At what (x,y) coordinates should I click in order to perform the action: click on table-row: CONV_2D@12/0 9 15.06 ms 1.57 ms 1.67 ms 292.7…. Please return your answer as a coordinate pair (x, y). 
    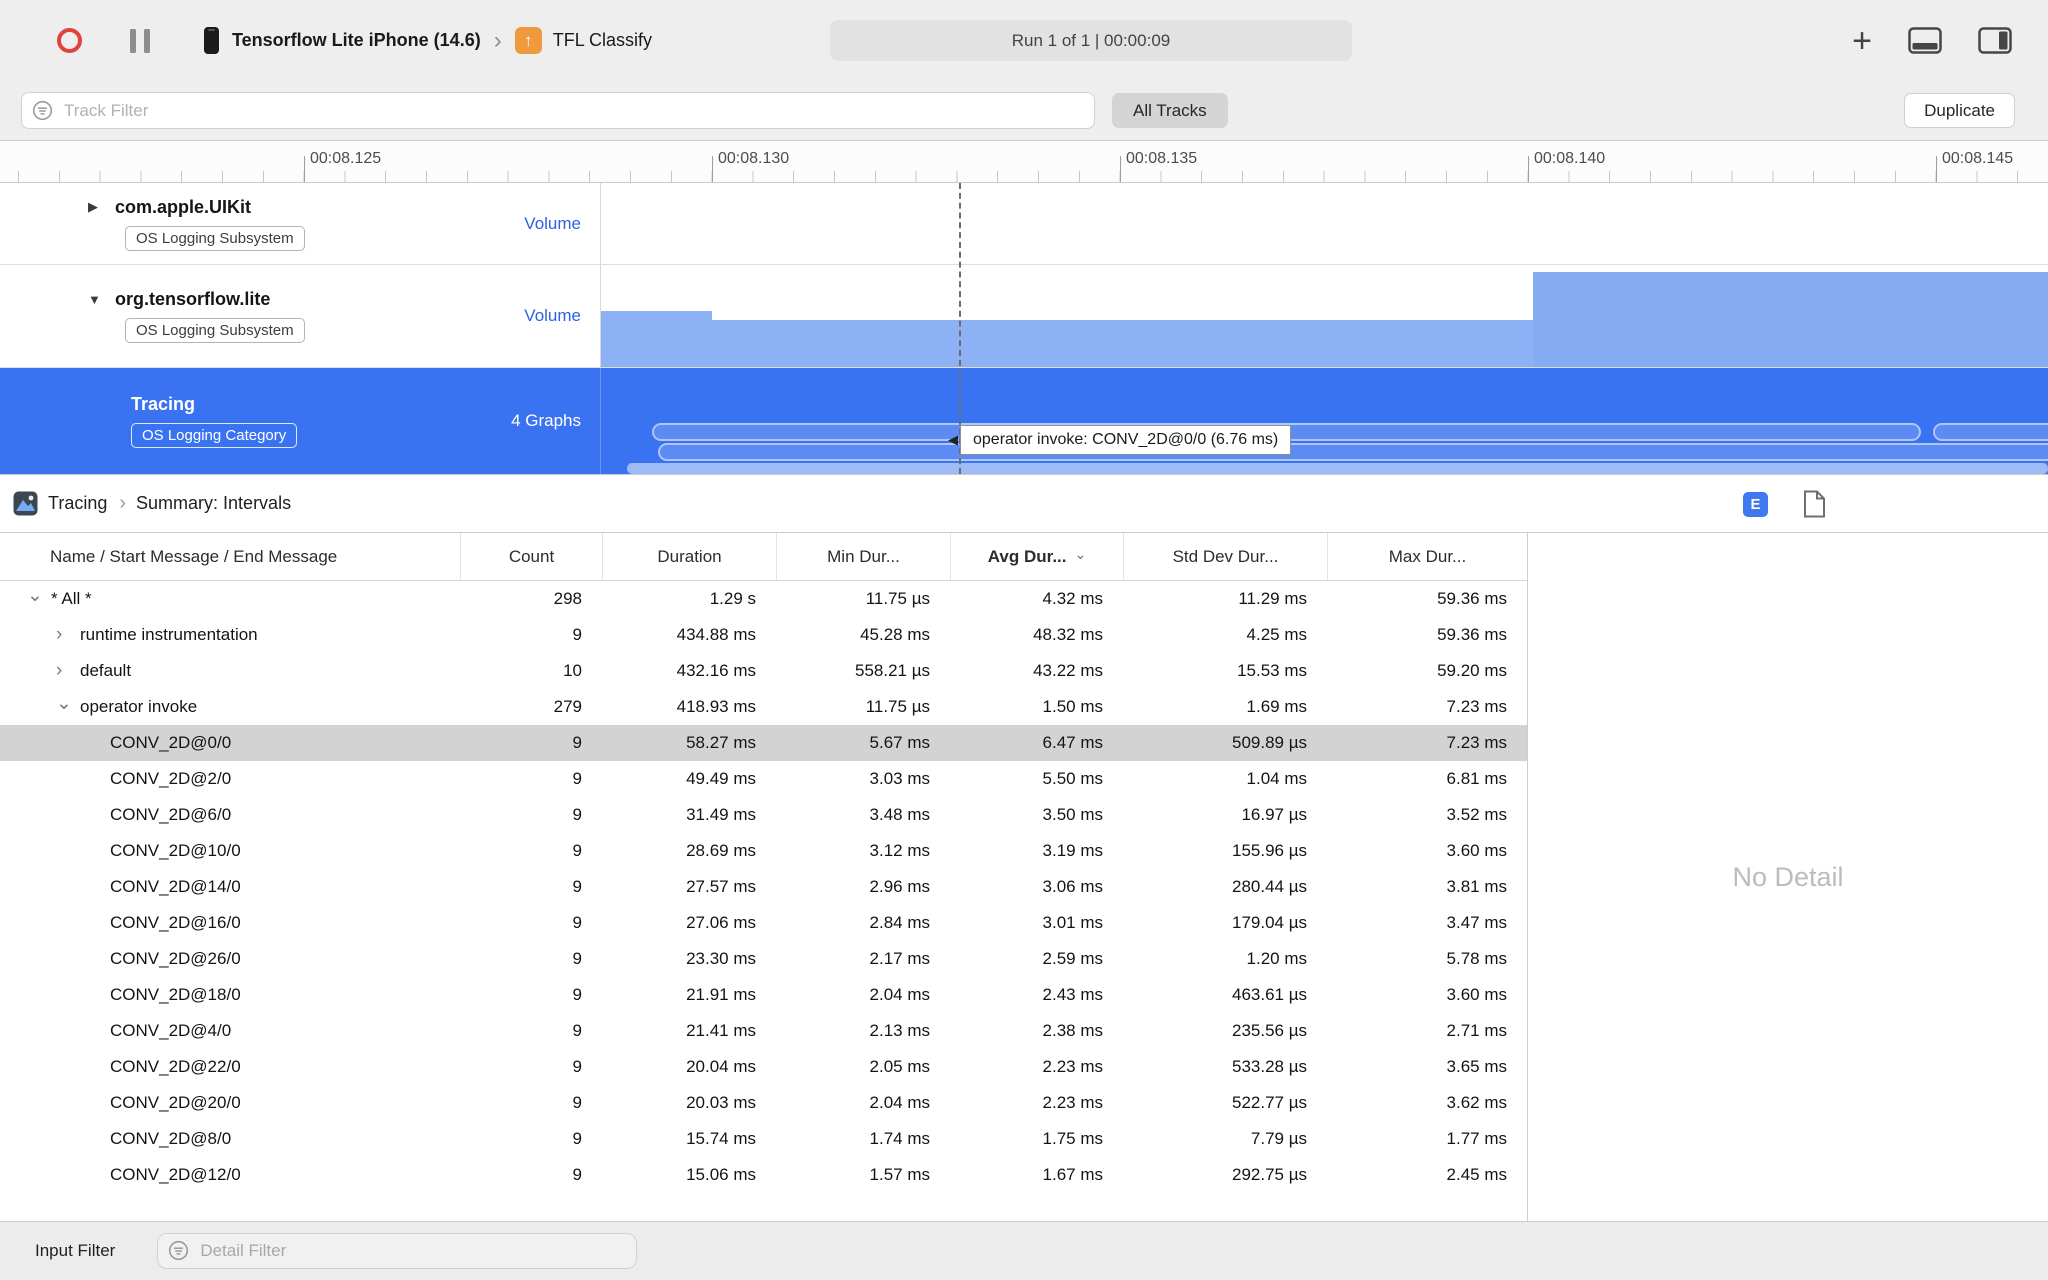
    Looking at the image, I should click on (763, 1175).